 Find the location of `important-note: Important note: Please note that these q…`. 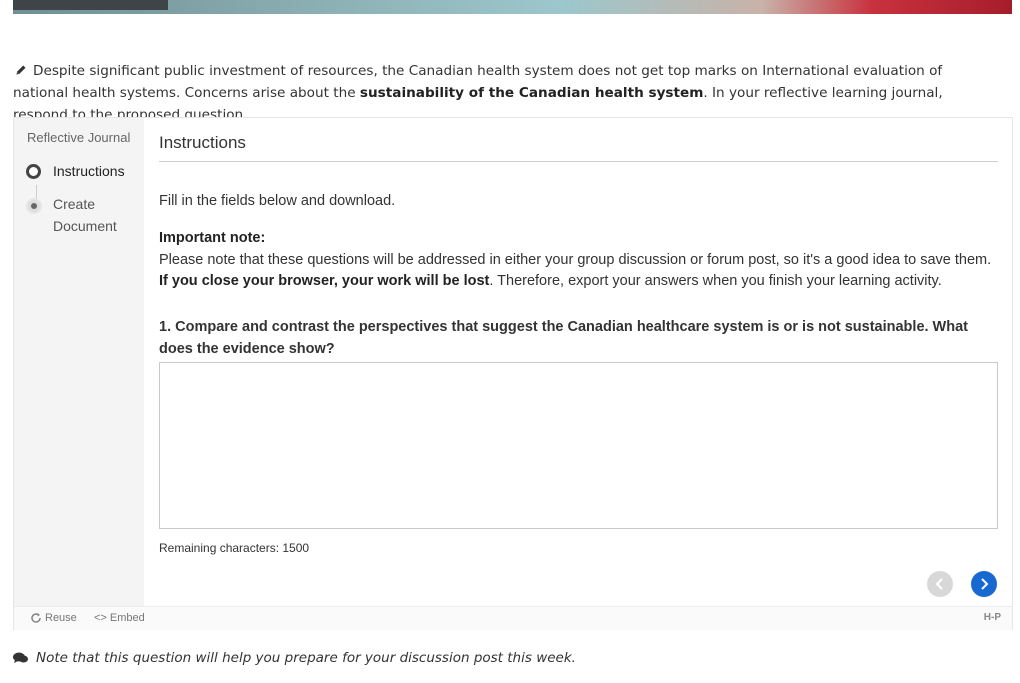

important-note: Important note: Please note that these q… is located at coordinates (579, 260).